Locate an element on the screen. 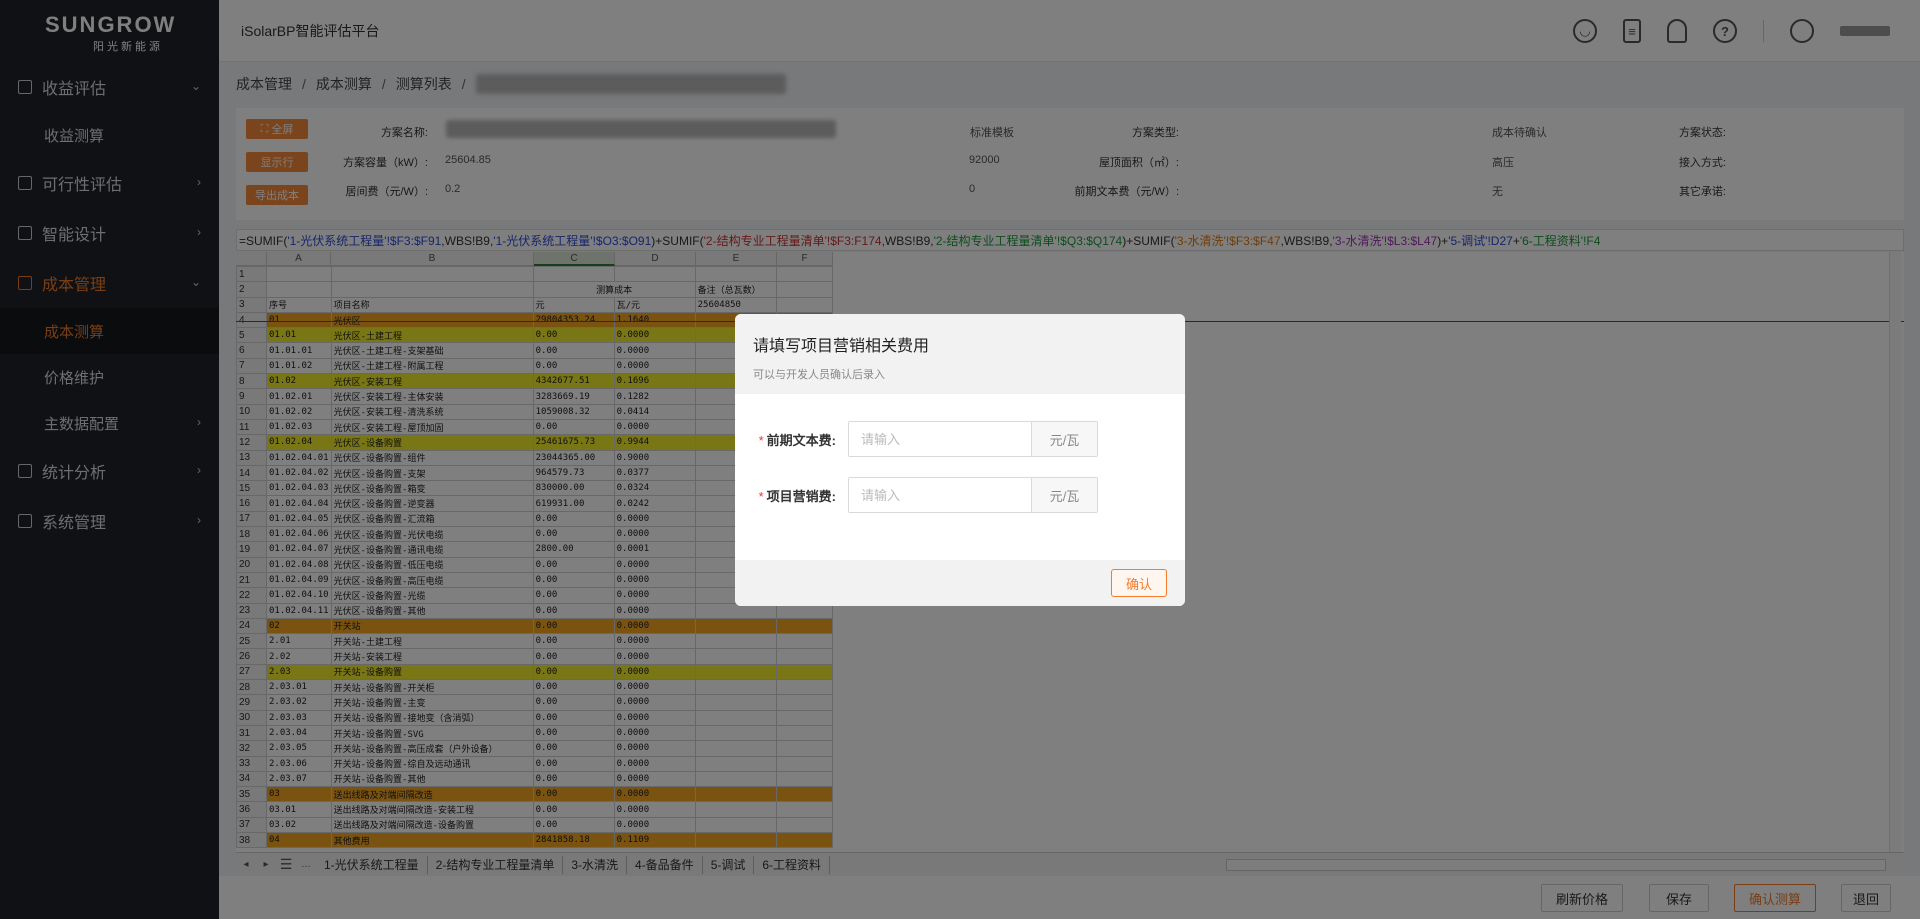 The image size is (1920, 919). dialog-subtitle: 可以与开发人员确认后录入 is located at coordinates (819, 375).